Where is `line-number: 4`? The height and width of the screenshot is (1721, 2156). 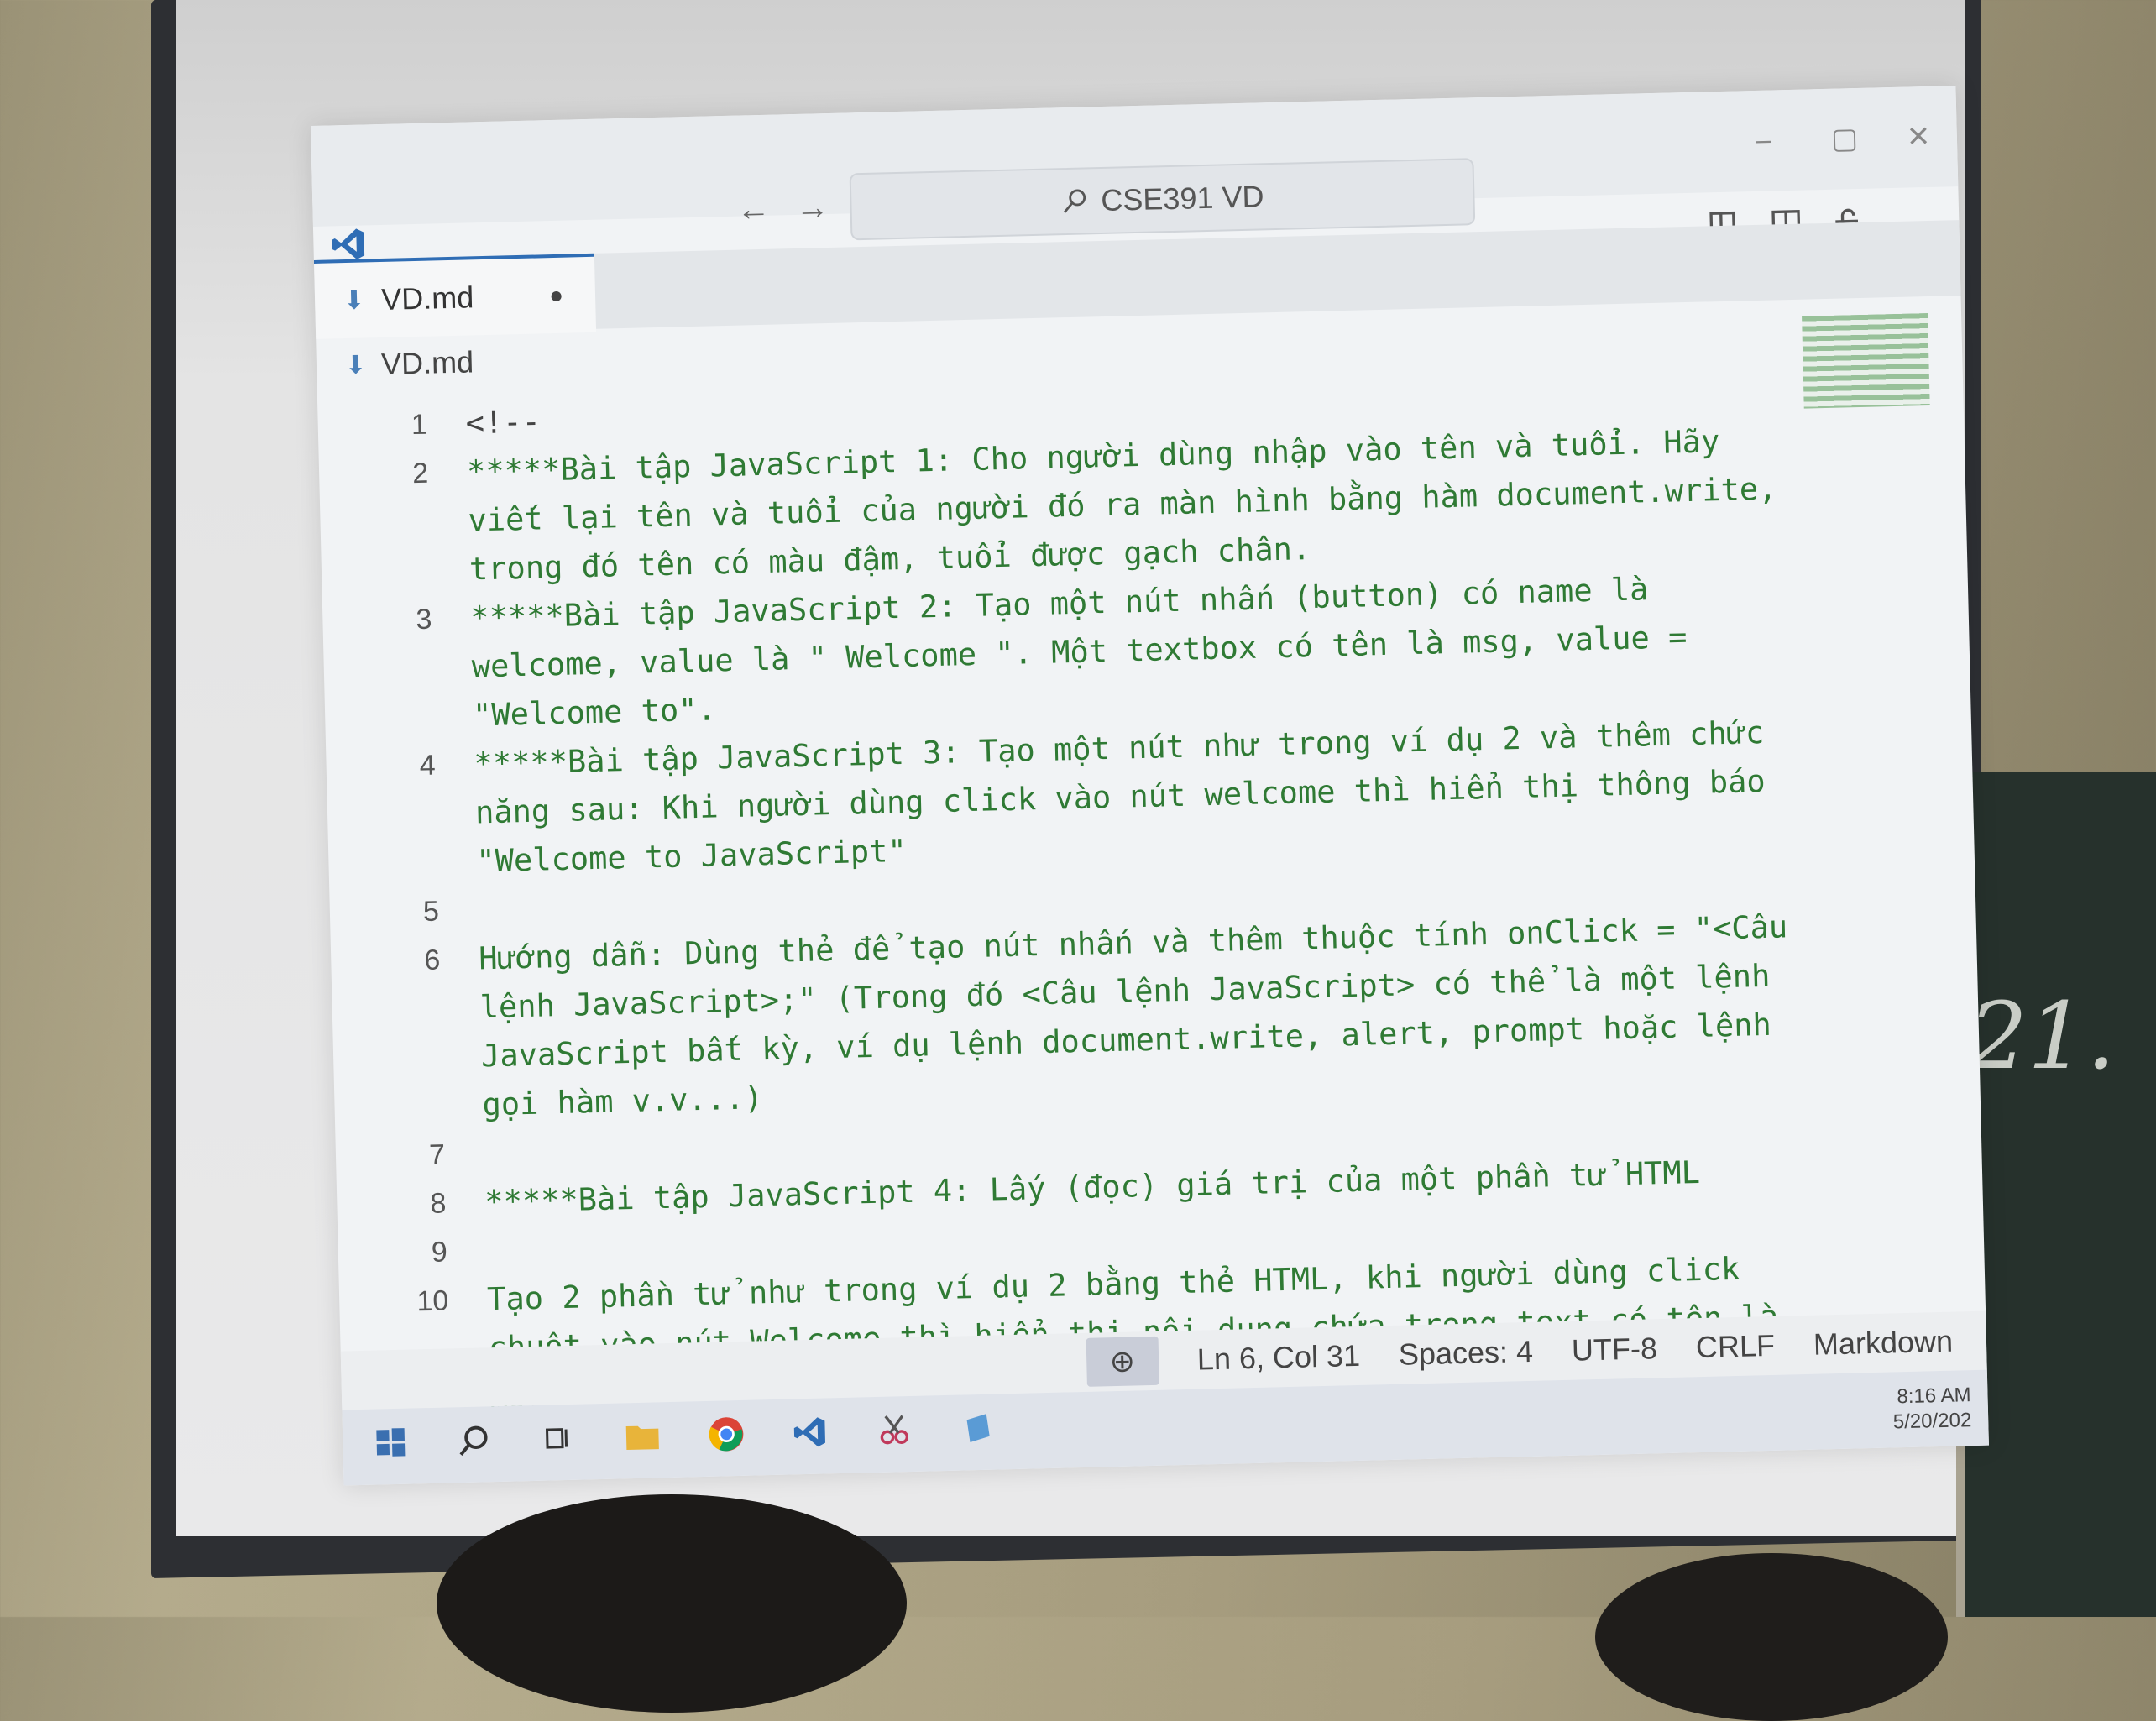 line-number: 4 is located at coordinates (428, 765).